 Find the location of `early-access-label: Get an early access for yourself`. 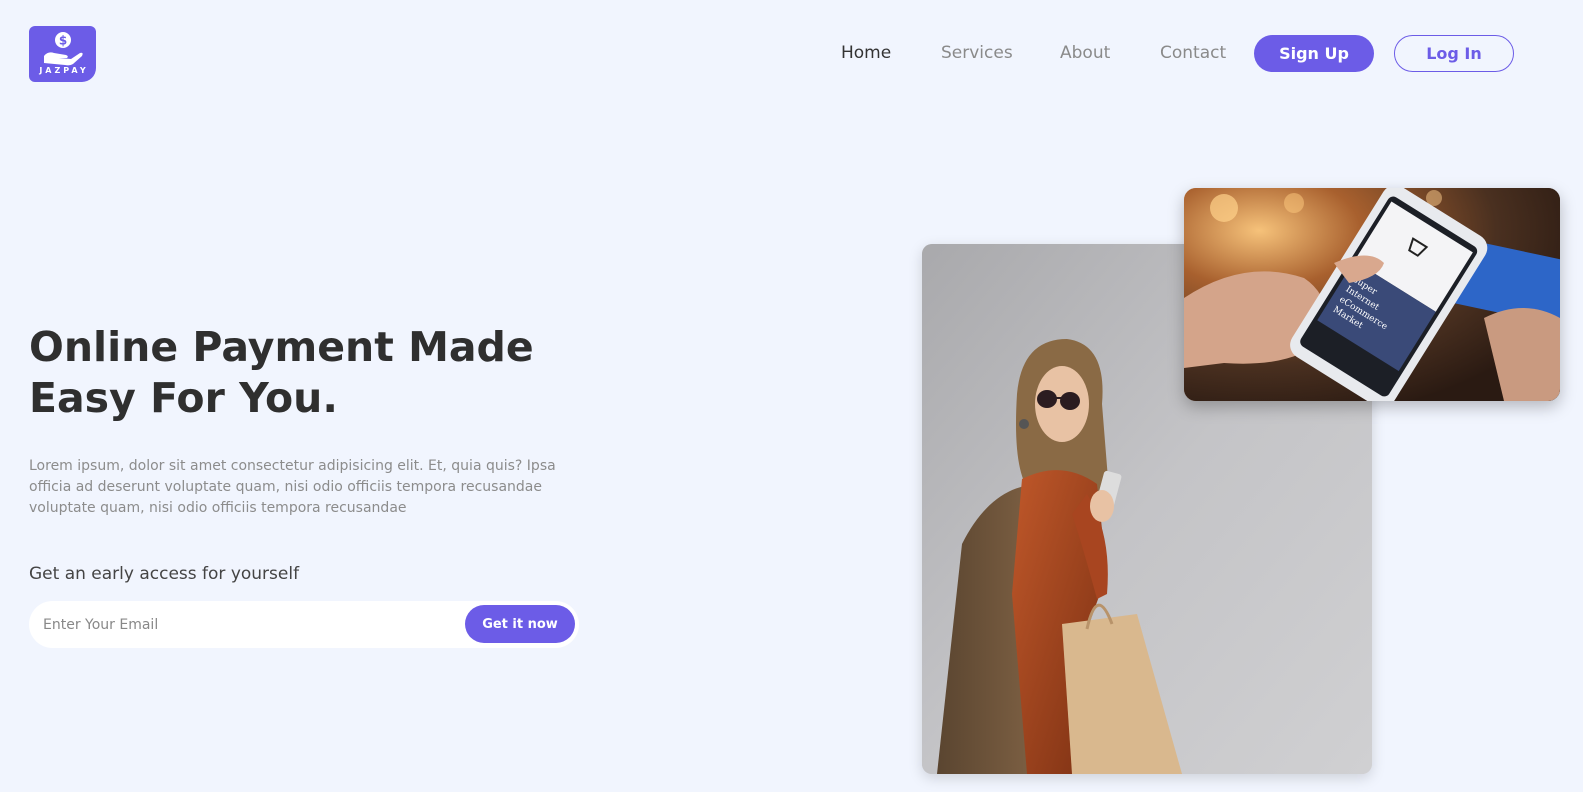

early-access-label: Get an early access for yourself is located at coordinates (164, 574).